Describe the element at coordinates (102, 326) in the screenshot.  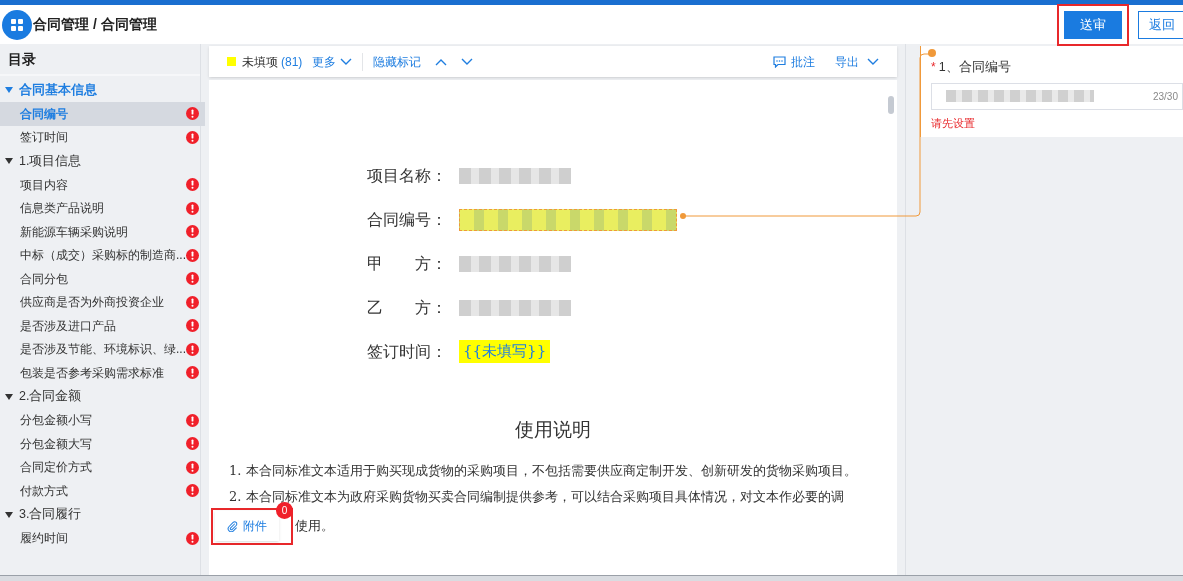
I see `tree-item: 是否涉及进口产品` at that location.